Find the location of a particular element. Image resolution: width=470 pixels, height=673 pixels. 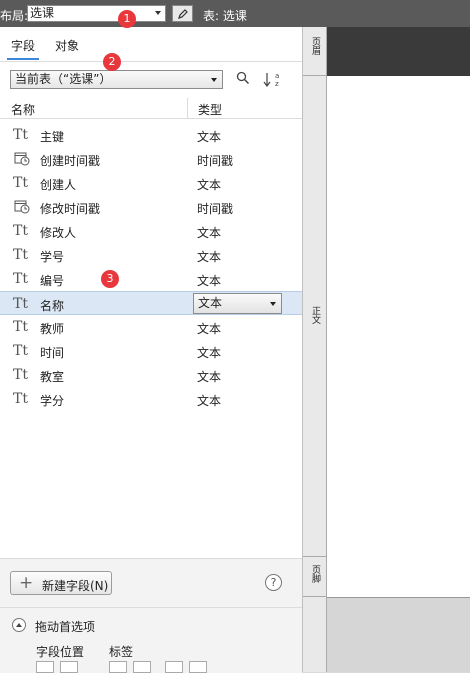

layout-toolbar: 布局: 选课 表: 选课 is located at coordinates (235, 13).